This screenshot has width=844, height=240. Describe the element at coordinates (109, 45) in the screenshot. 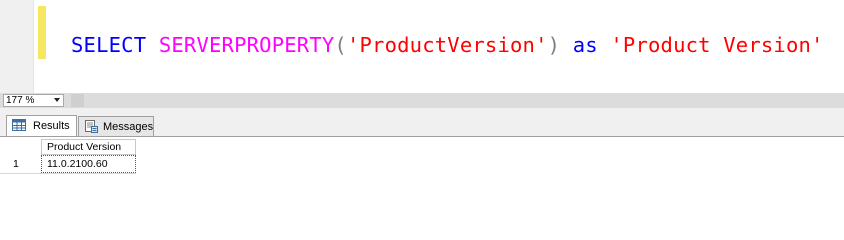

I see `token-select-keyword: SELECT` at that location.